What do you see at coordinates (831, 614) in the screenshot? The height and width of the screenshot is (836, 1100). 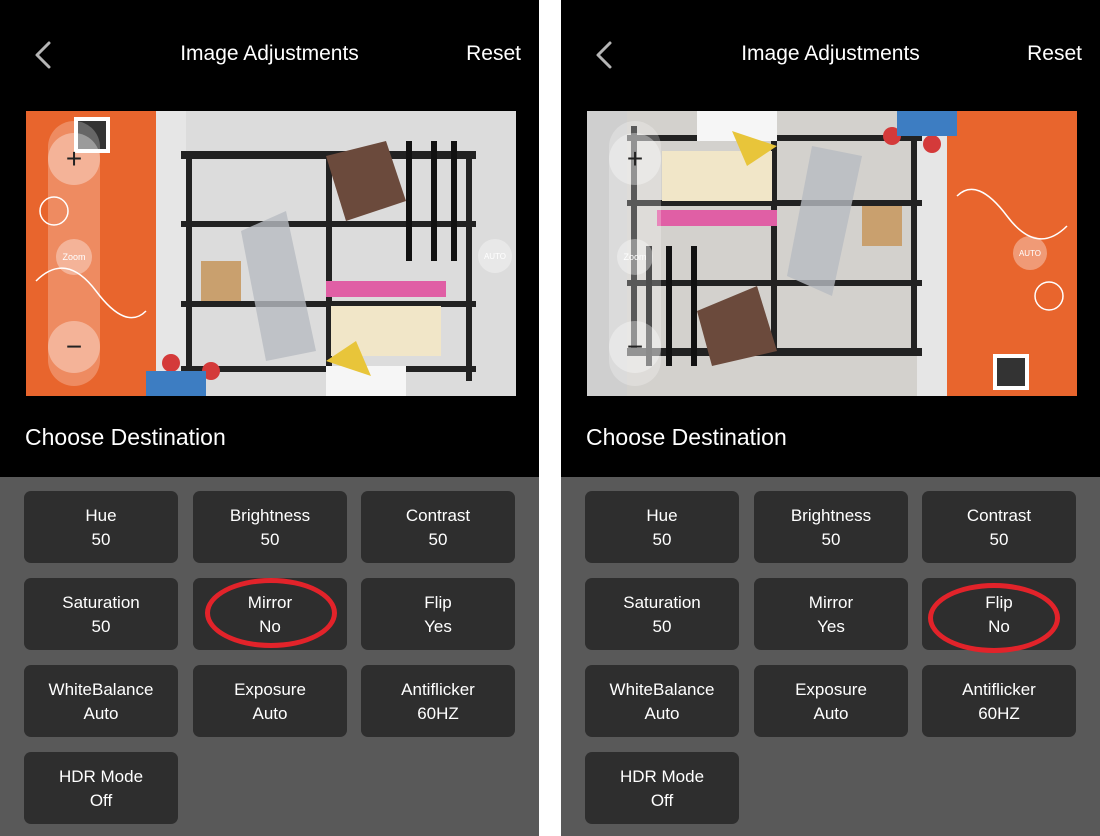 I see `mirror-tile: Mirror Yes` at bounding box center [831, 614].